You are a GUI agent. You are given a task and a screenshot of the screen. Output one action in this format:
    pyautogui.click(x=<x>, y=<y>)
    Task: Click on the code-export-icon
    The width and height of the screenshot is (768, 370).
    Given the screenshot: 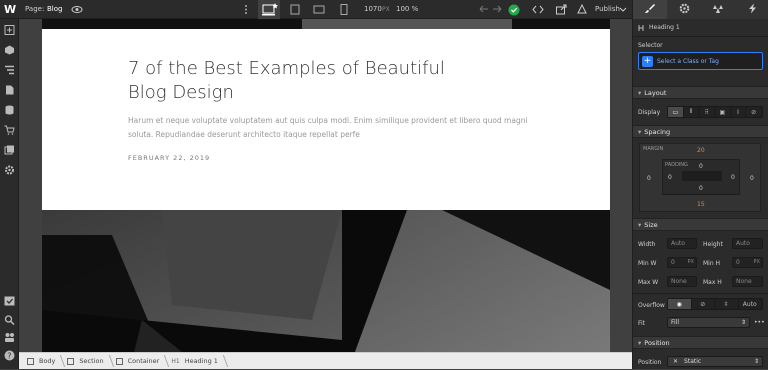 What is the action you would take?
    pyautogui.click(x=538, y=9)
    